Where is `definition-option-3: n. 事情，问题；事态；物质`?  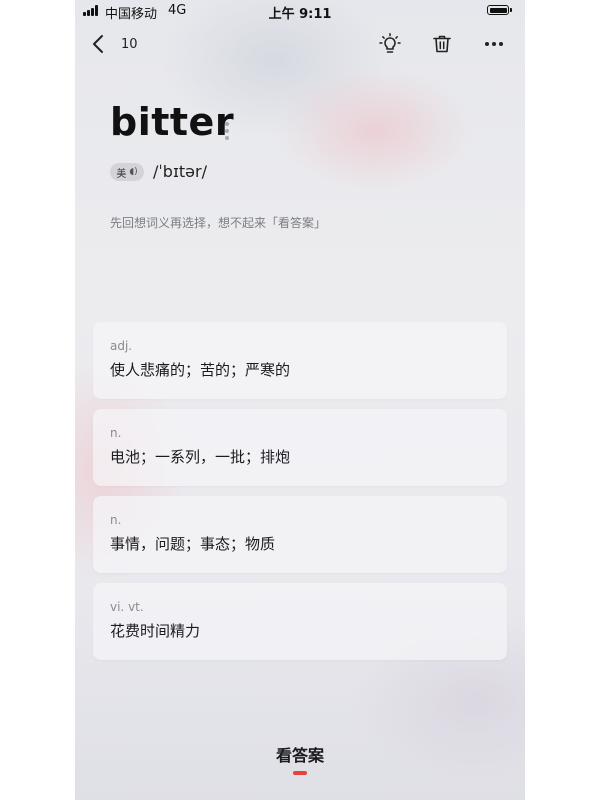
definition-option-3: n. 事情，问题；事态；物质 is located at coordinates (300, 534).